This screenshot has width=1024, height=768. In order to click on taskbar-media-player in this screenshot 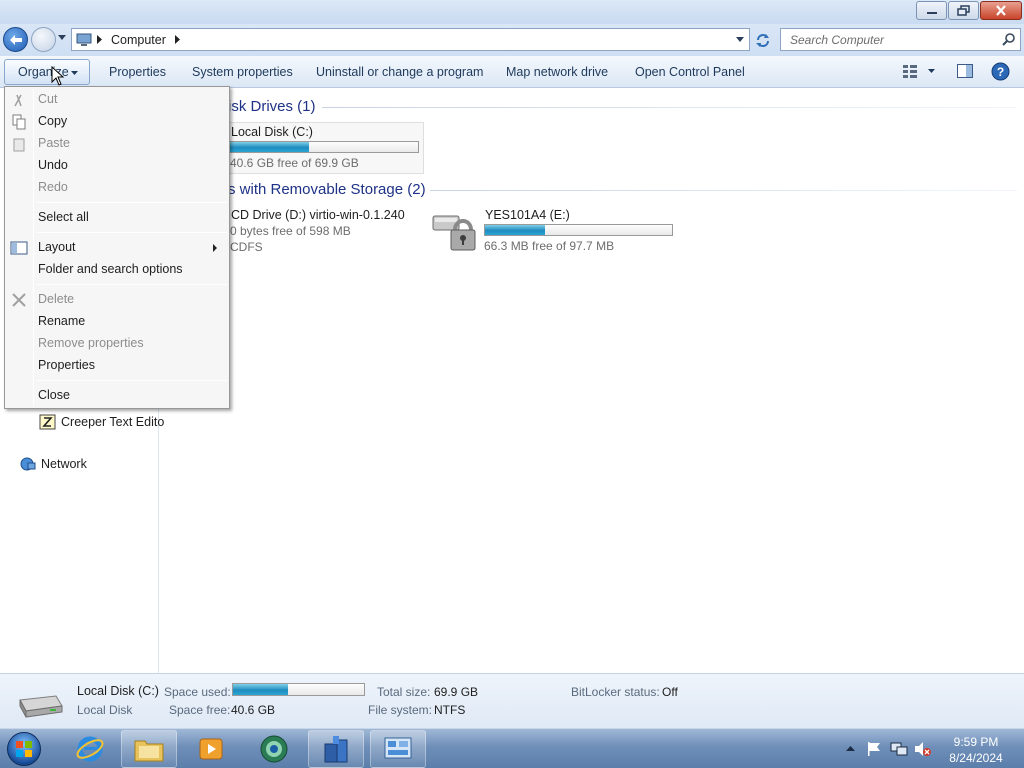, I will do `click(211, 749)`.